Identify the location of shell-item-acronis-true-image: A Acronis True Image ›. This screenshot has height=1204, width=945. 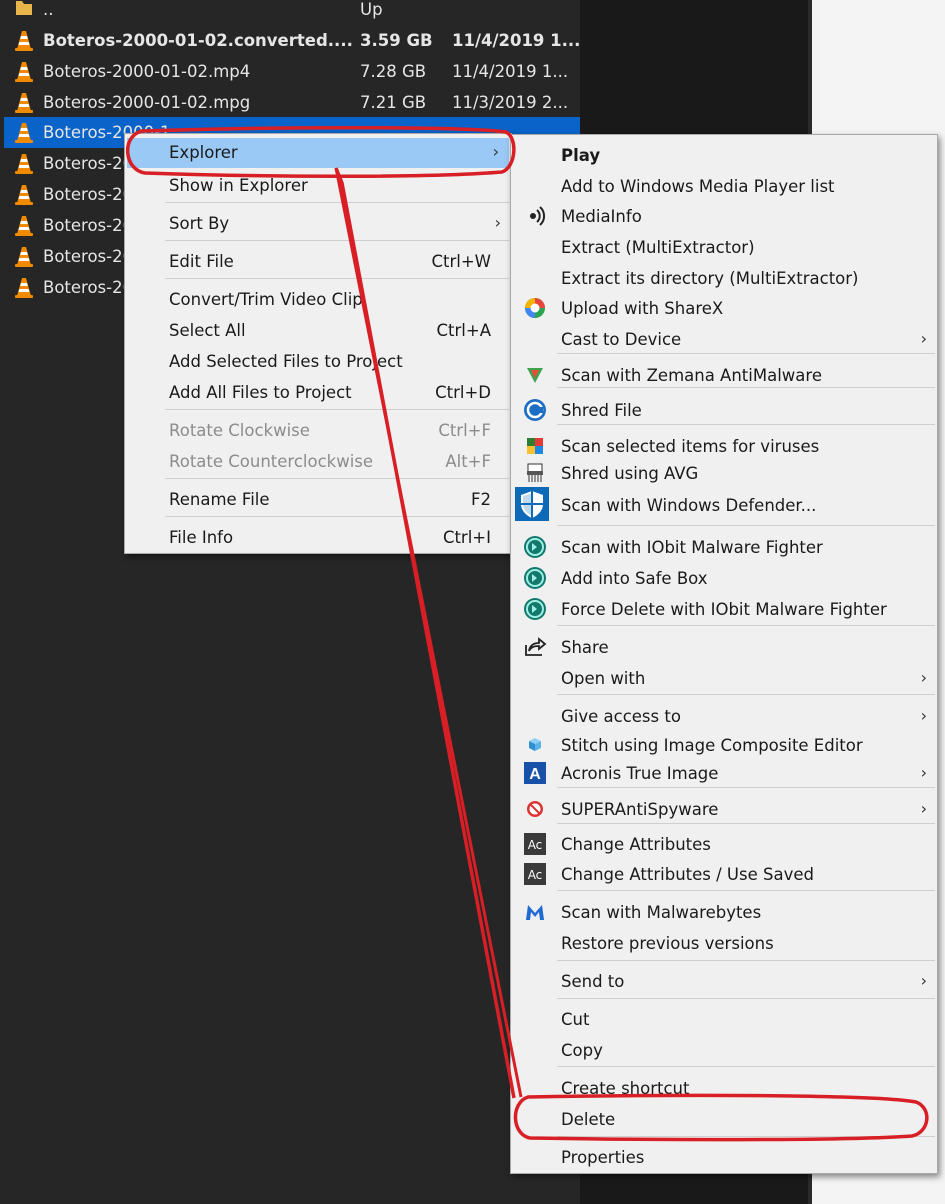
(724, 773).